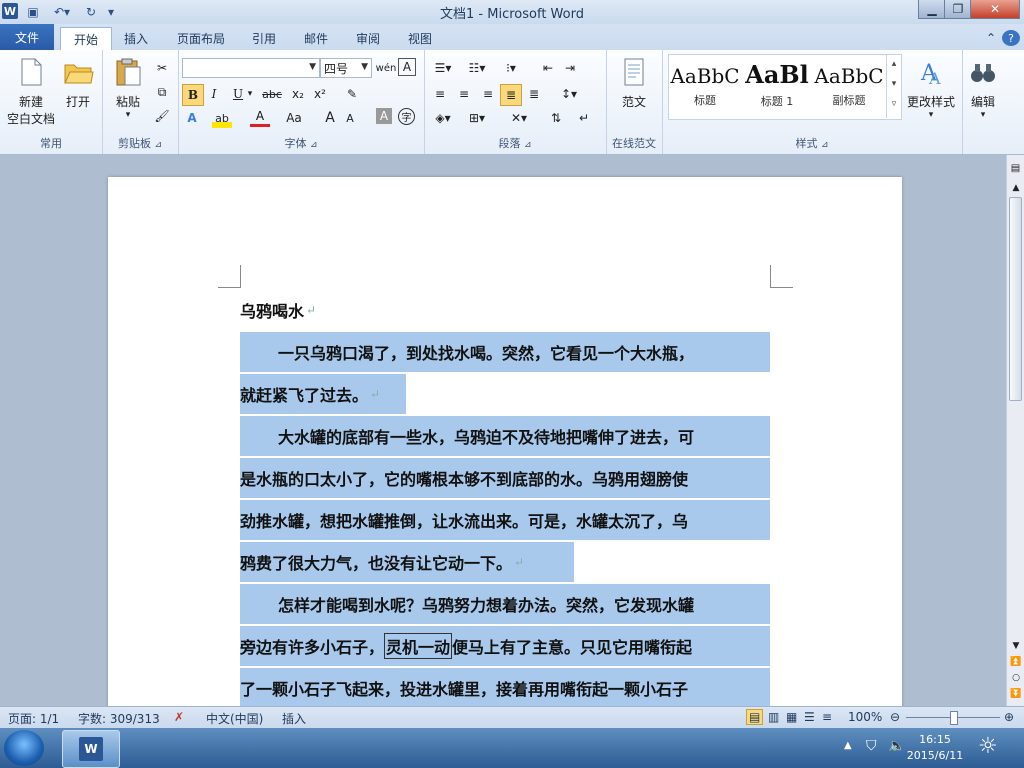  What do you see at coordinates (464, 94) in the screenshot?
I see `align-center-icon: ≡` at bounding box center [464, 94].